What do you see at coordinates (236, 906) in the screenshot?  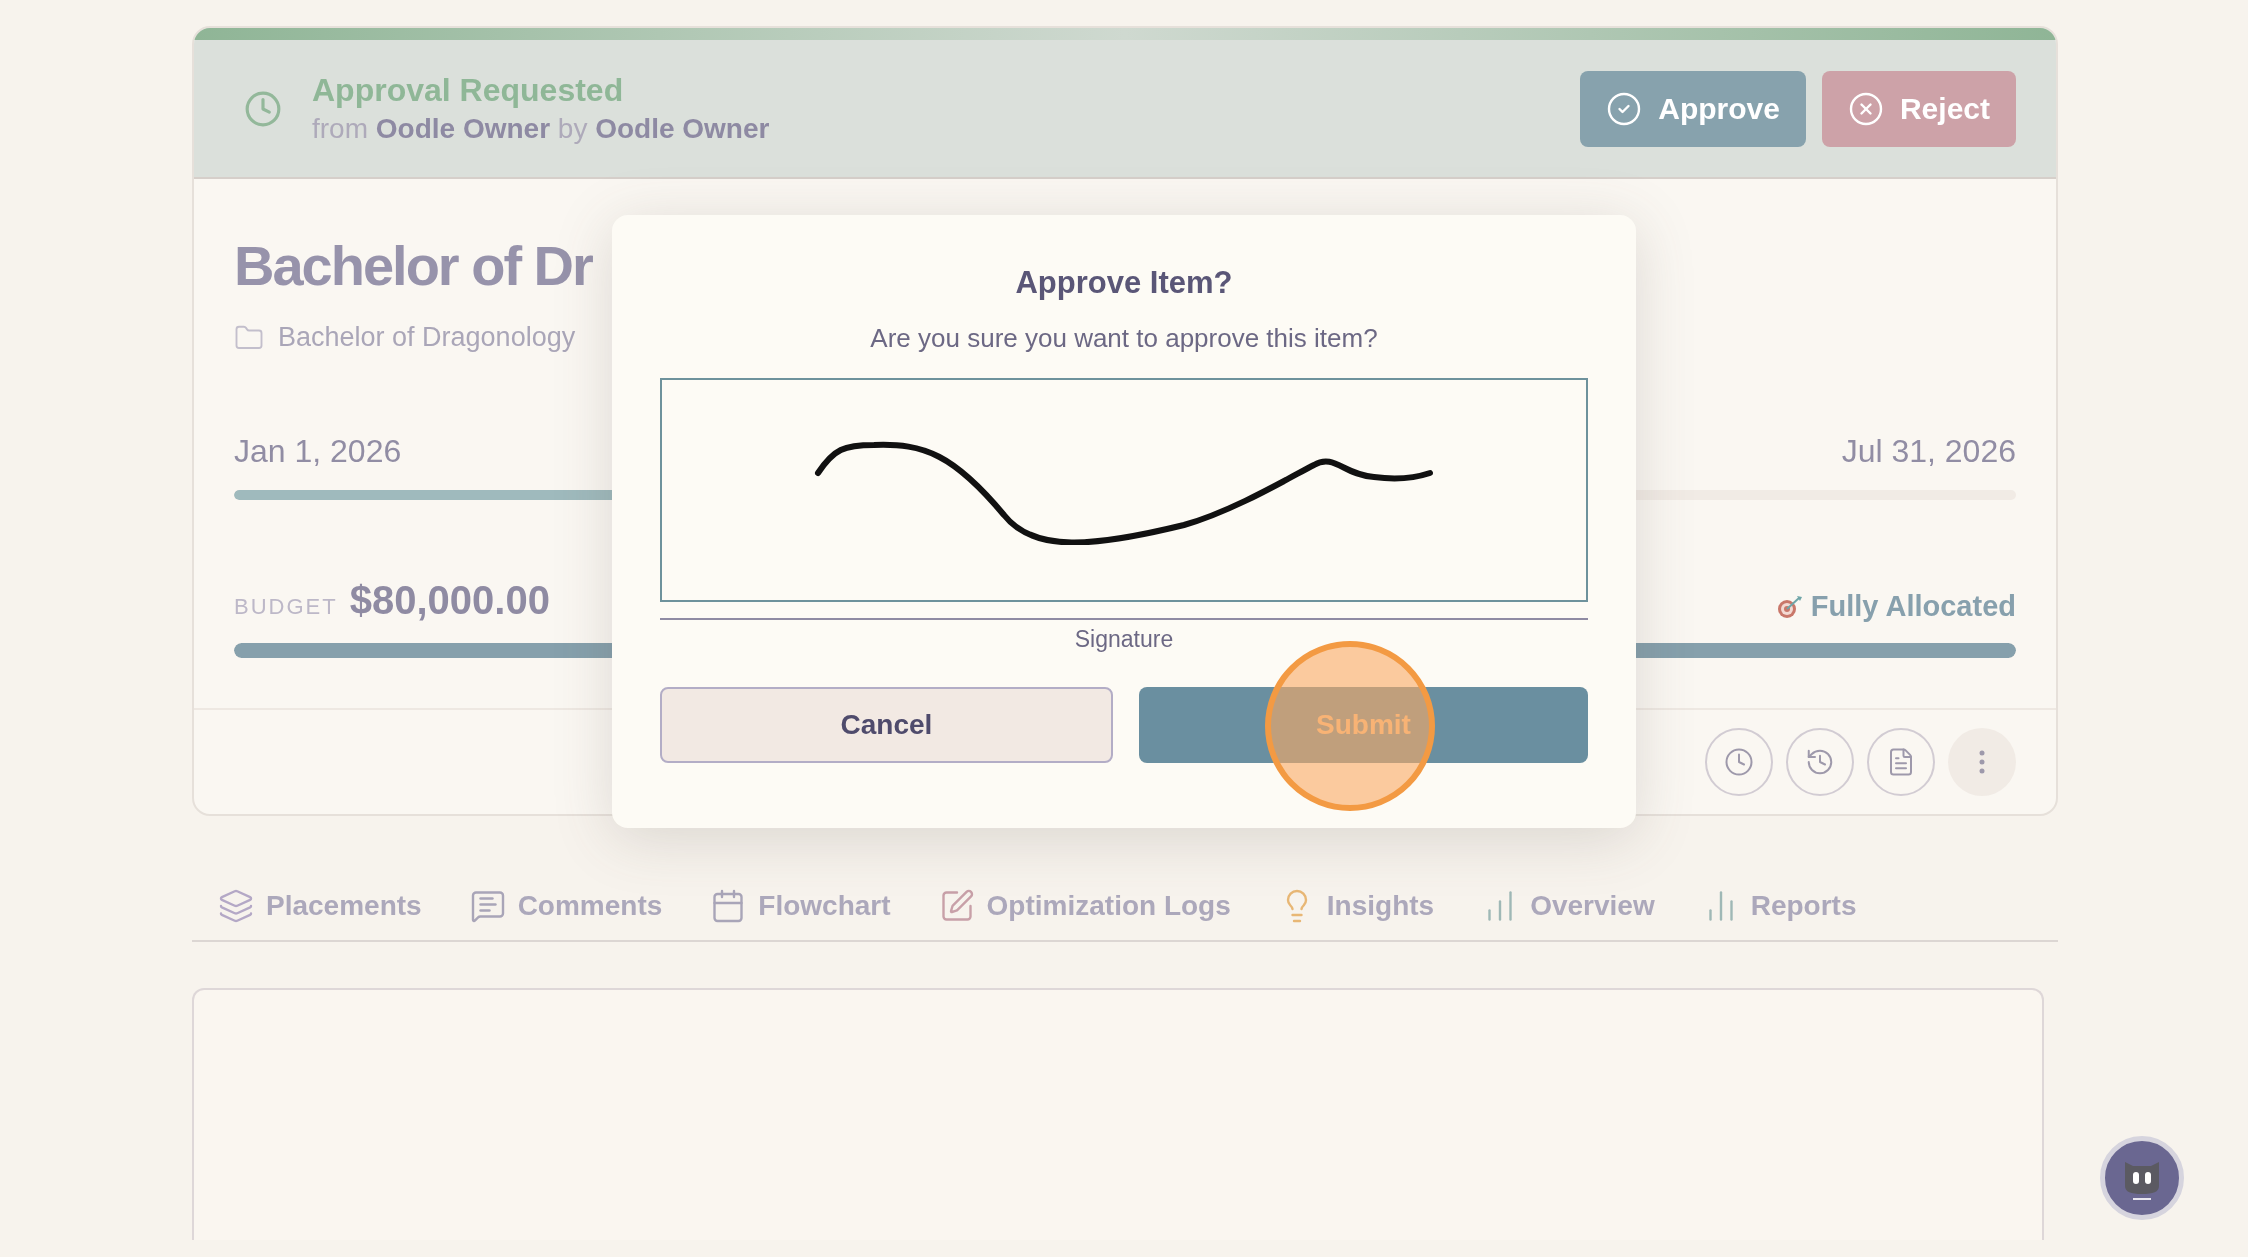 I see `layers-icon` at bounding box center [236, 906].